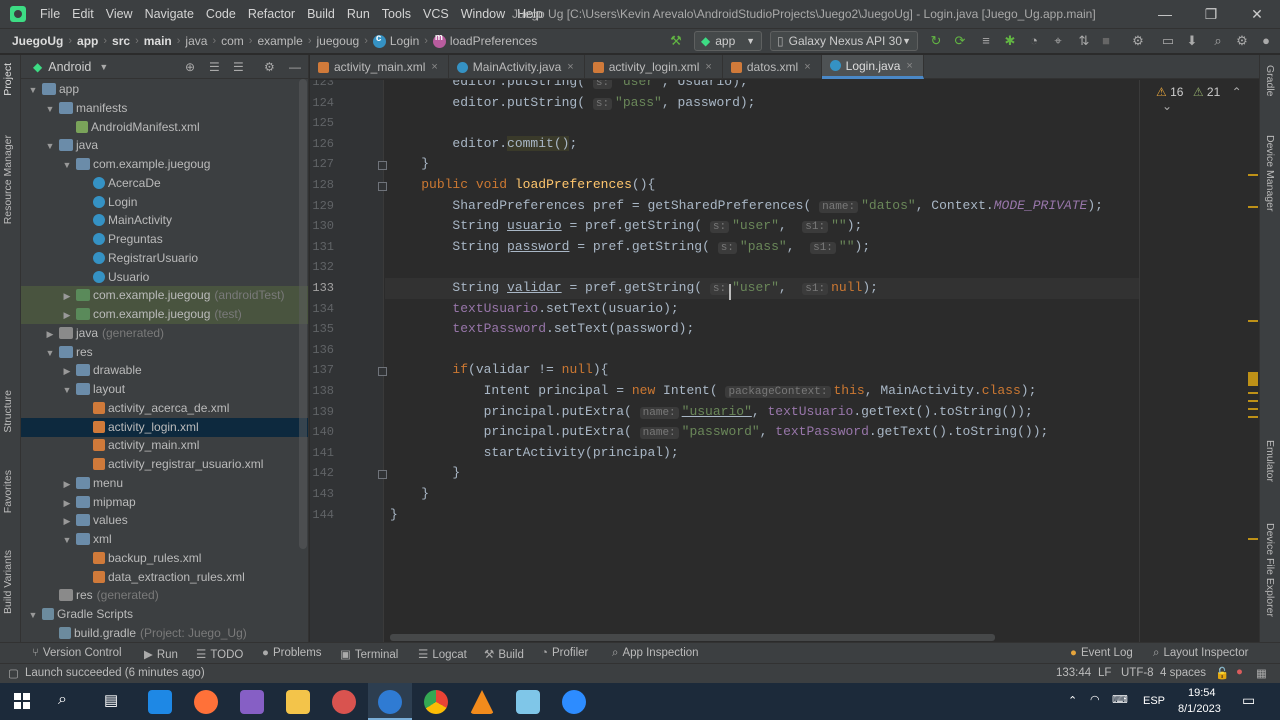 This screenshot has height=720, width=1280. Describe the element at coordinates (1270, 81) in the screenshot. I see `gradle-tool-tab: Gradle` at that location.